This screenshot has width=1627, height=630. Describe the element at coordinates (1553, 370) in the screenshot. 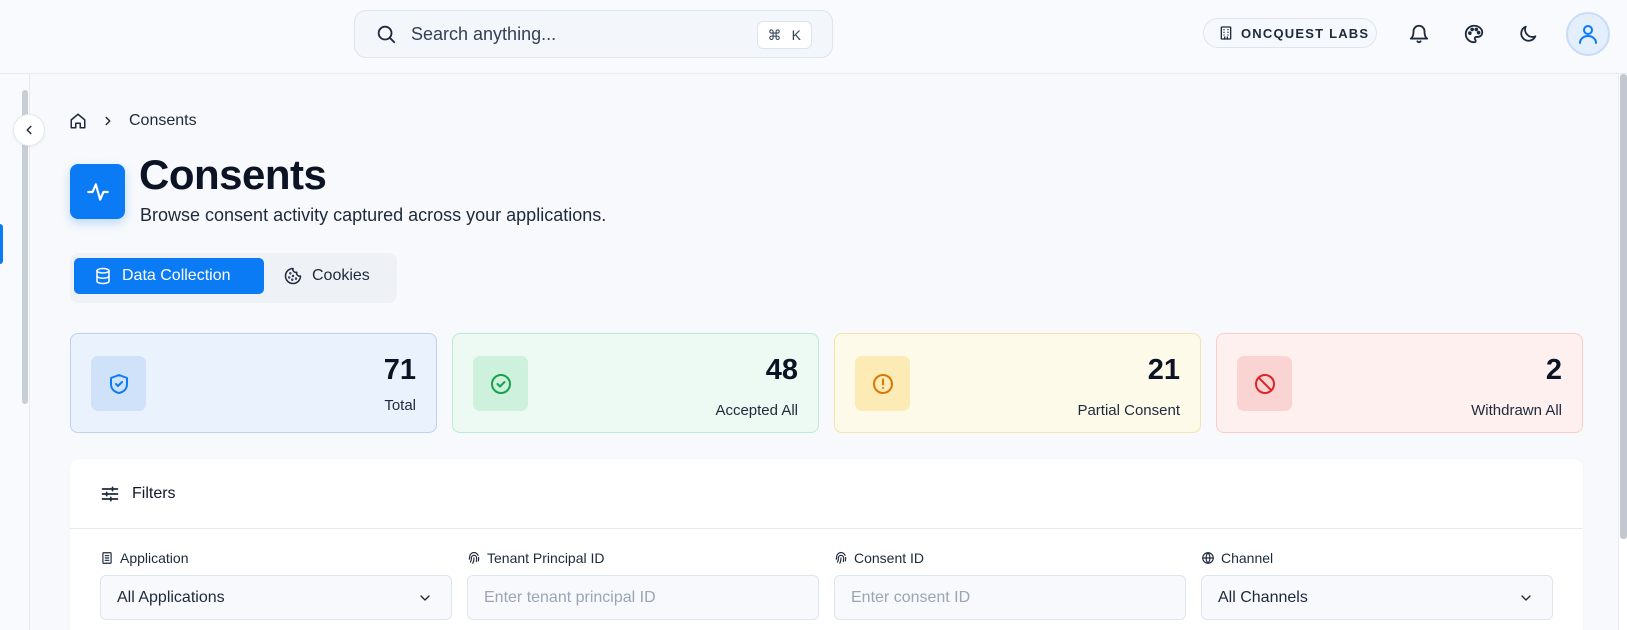

I see `stat-value: 2` at that location.